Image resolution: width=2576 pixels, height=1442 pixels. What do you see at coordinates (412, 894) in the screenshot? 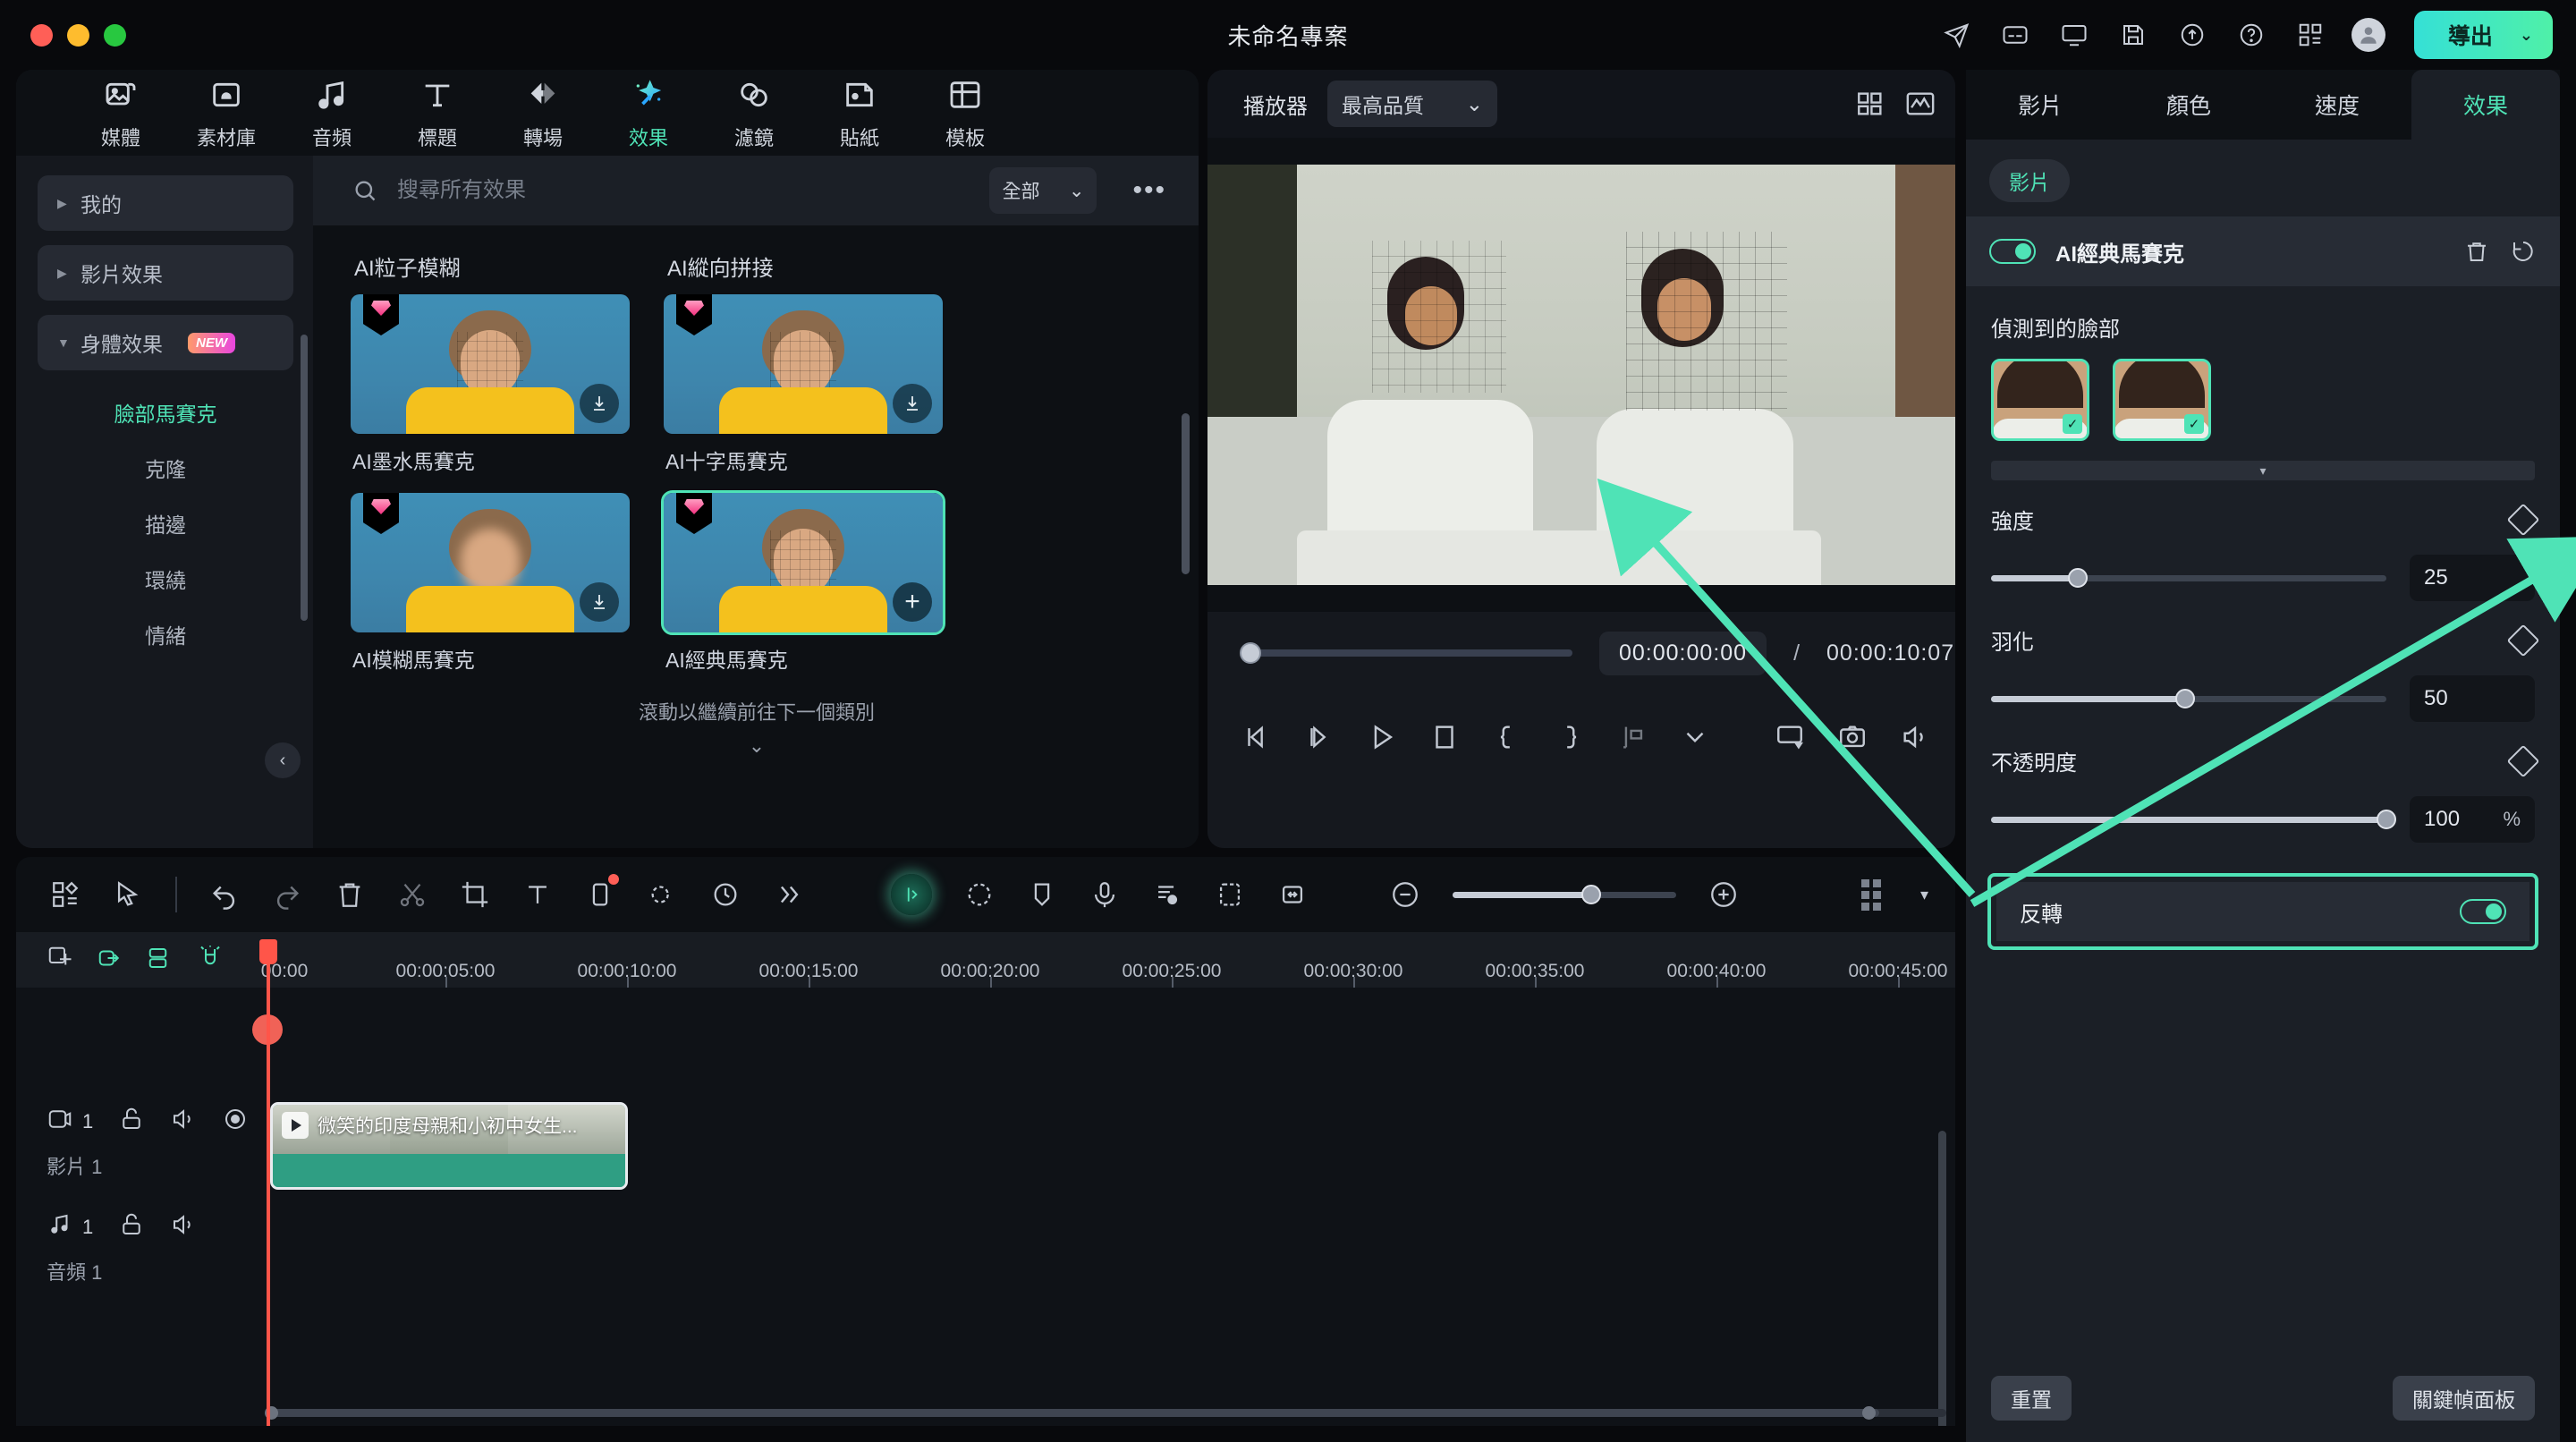
I see `split-icon` at bounding box center [412, 894].